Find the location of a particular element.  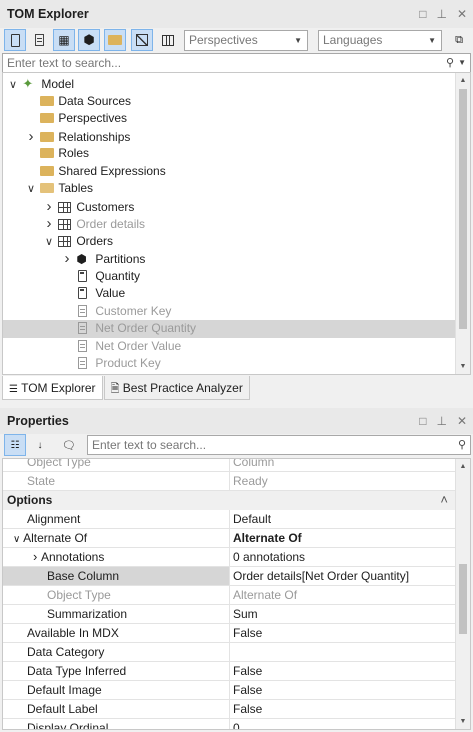

chevron-down-icon: ▼ is located at coordinates (462, 63).